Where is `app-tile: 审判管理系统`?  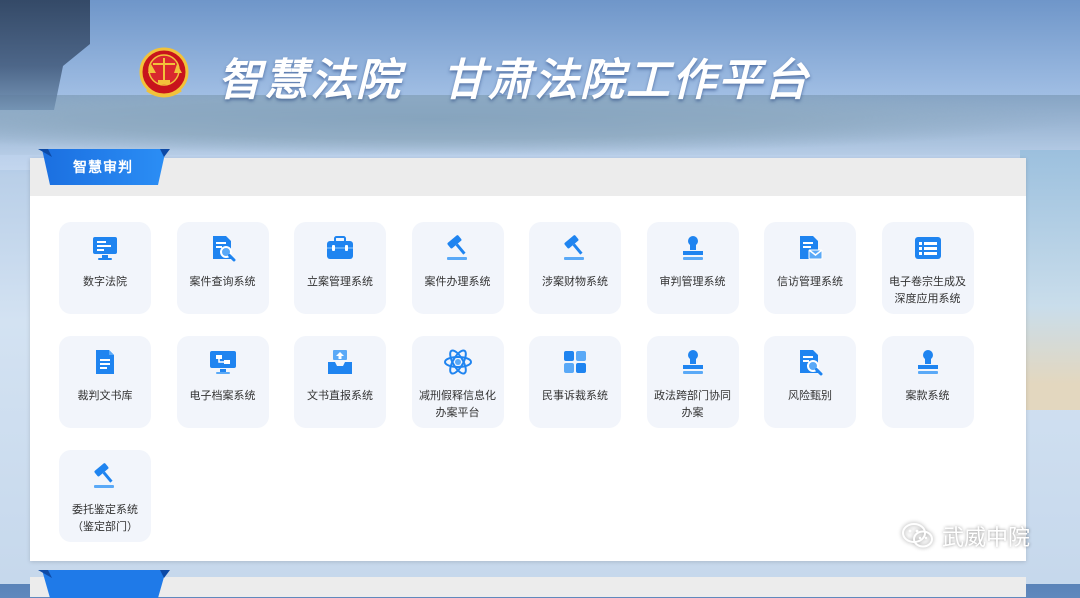
app-tile: 审判管理系统 is located at coordinates (692, 268).